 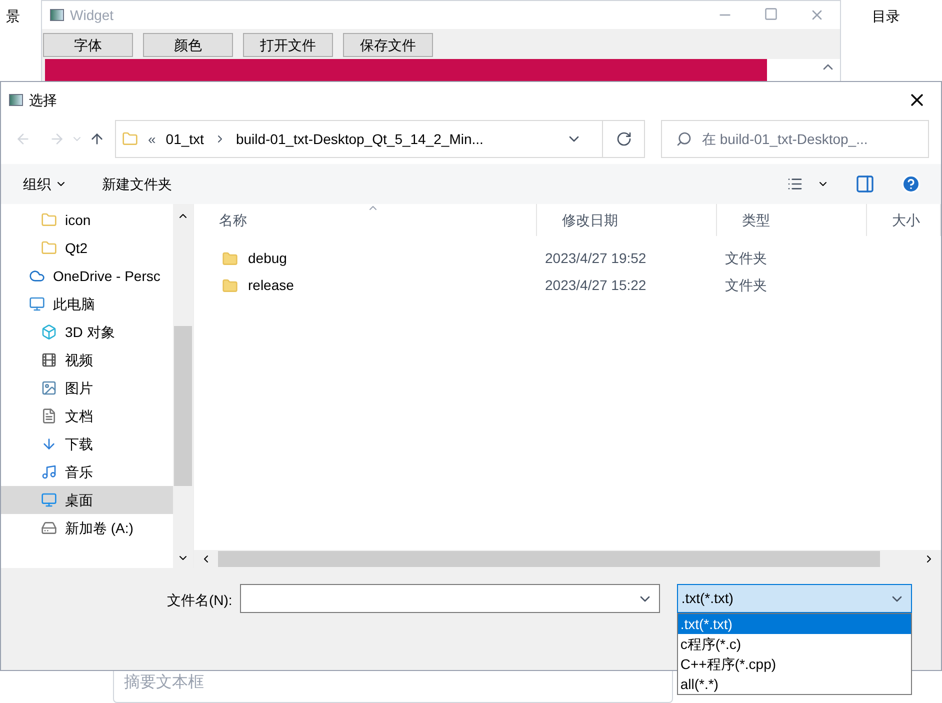 What do you see at coordinates (365, 220) in the screenshot?
I see `column-header: 名称` at bounding box center [365, 220].